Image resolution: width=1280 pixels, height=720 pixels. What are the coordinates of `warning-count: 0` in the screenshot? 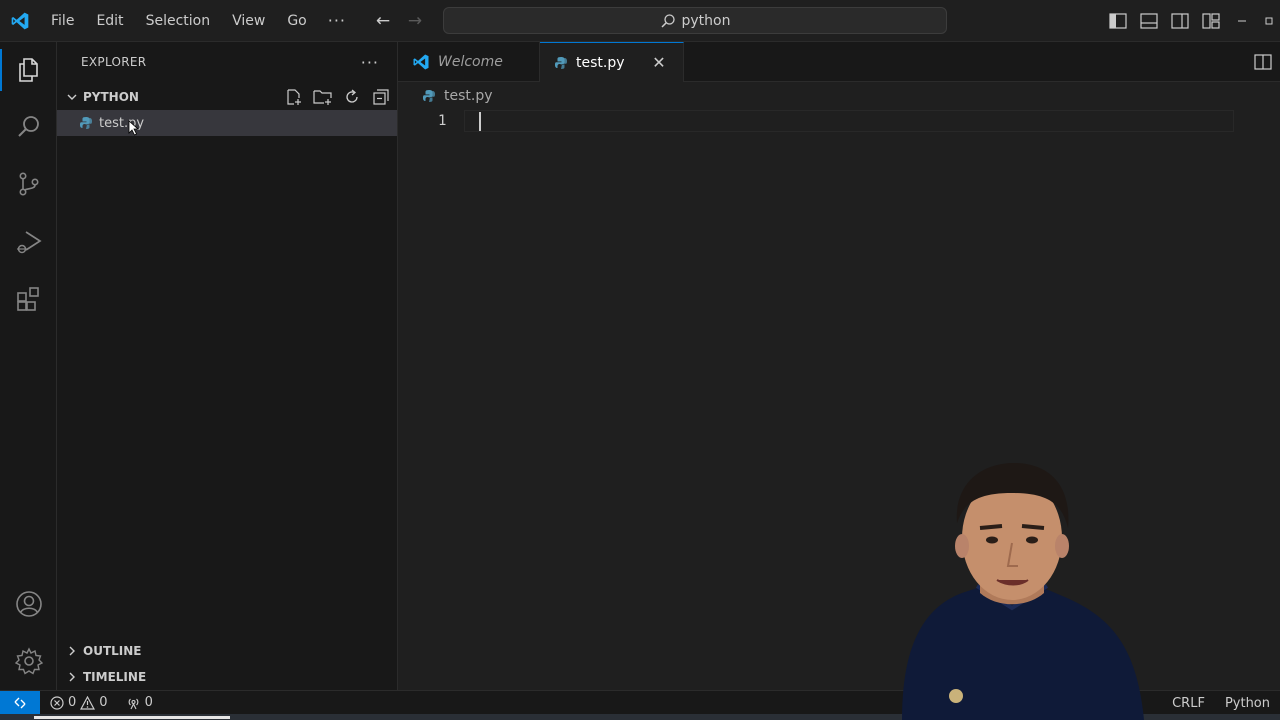 It's located at (103, 702).